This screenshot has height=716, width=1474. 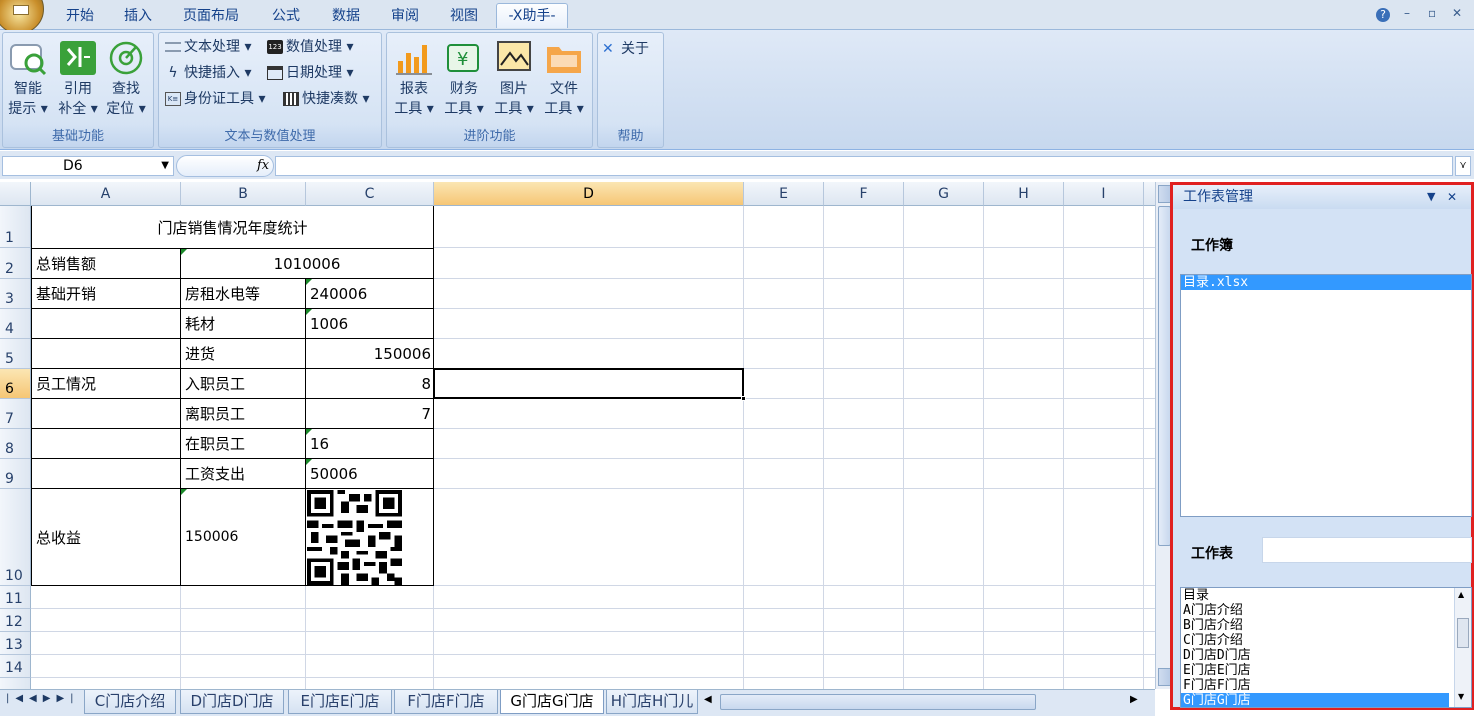 I want to click on hscroll-left-icon: ◀, so click(x=710, y=702).